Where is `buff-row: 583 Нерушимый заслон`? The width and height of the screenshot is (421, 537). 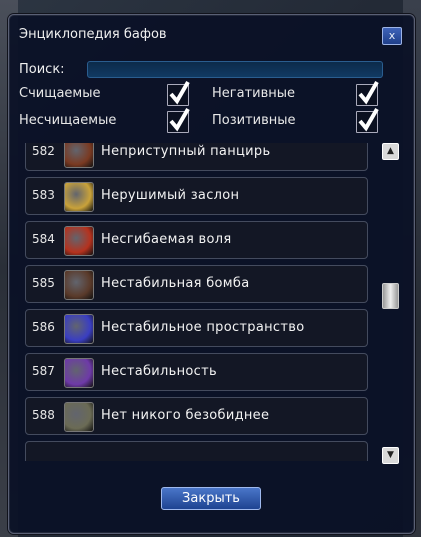 buff-row: 583 Нерушимый заслон is located at coordinates (196, 196).